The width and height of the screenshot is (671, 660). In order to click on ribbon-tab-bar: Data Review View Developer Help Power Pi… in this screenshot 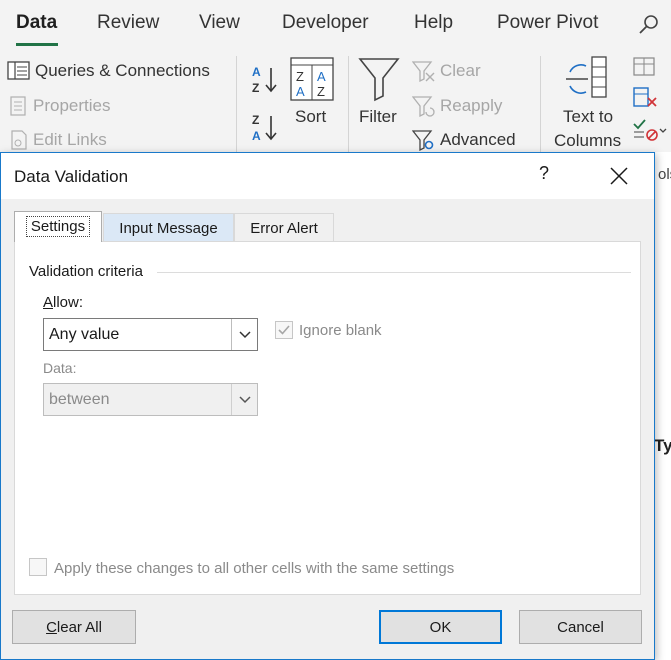, I will do `click(335, 25)`.